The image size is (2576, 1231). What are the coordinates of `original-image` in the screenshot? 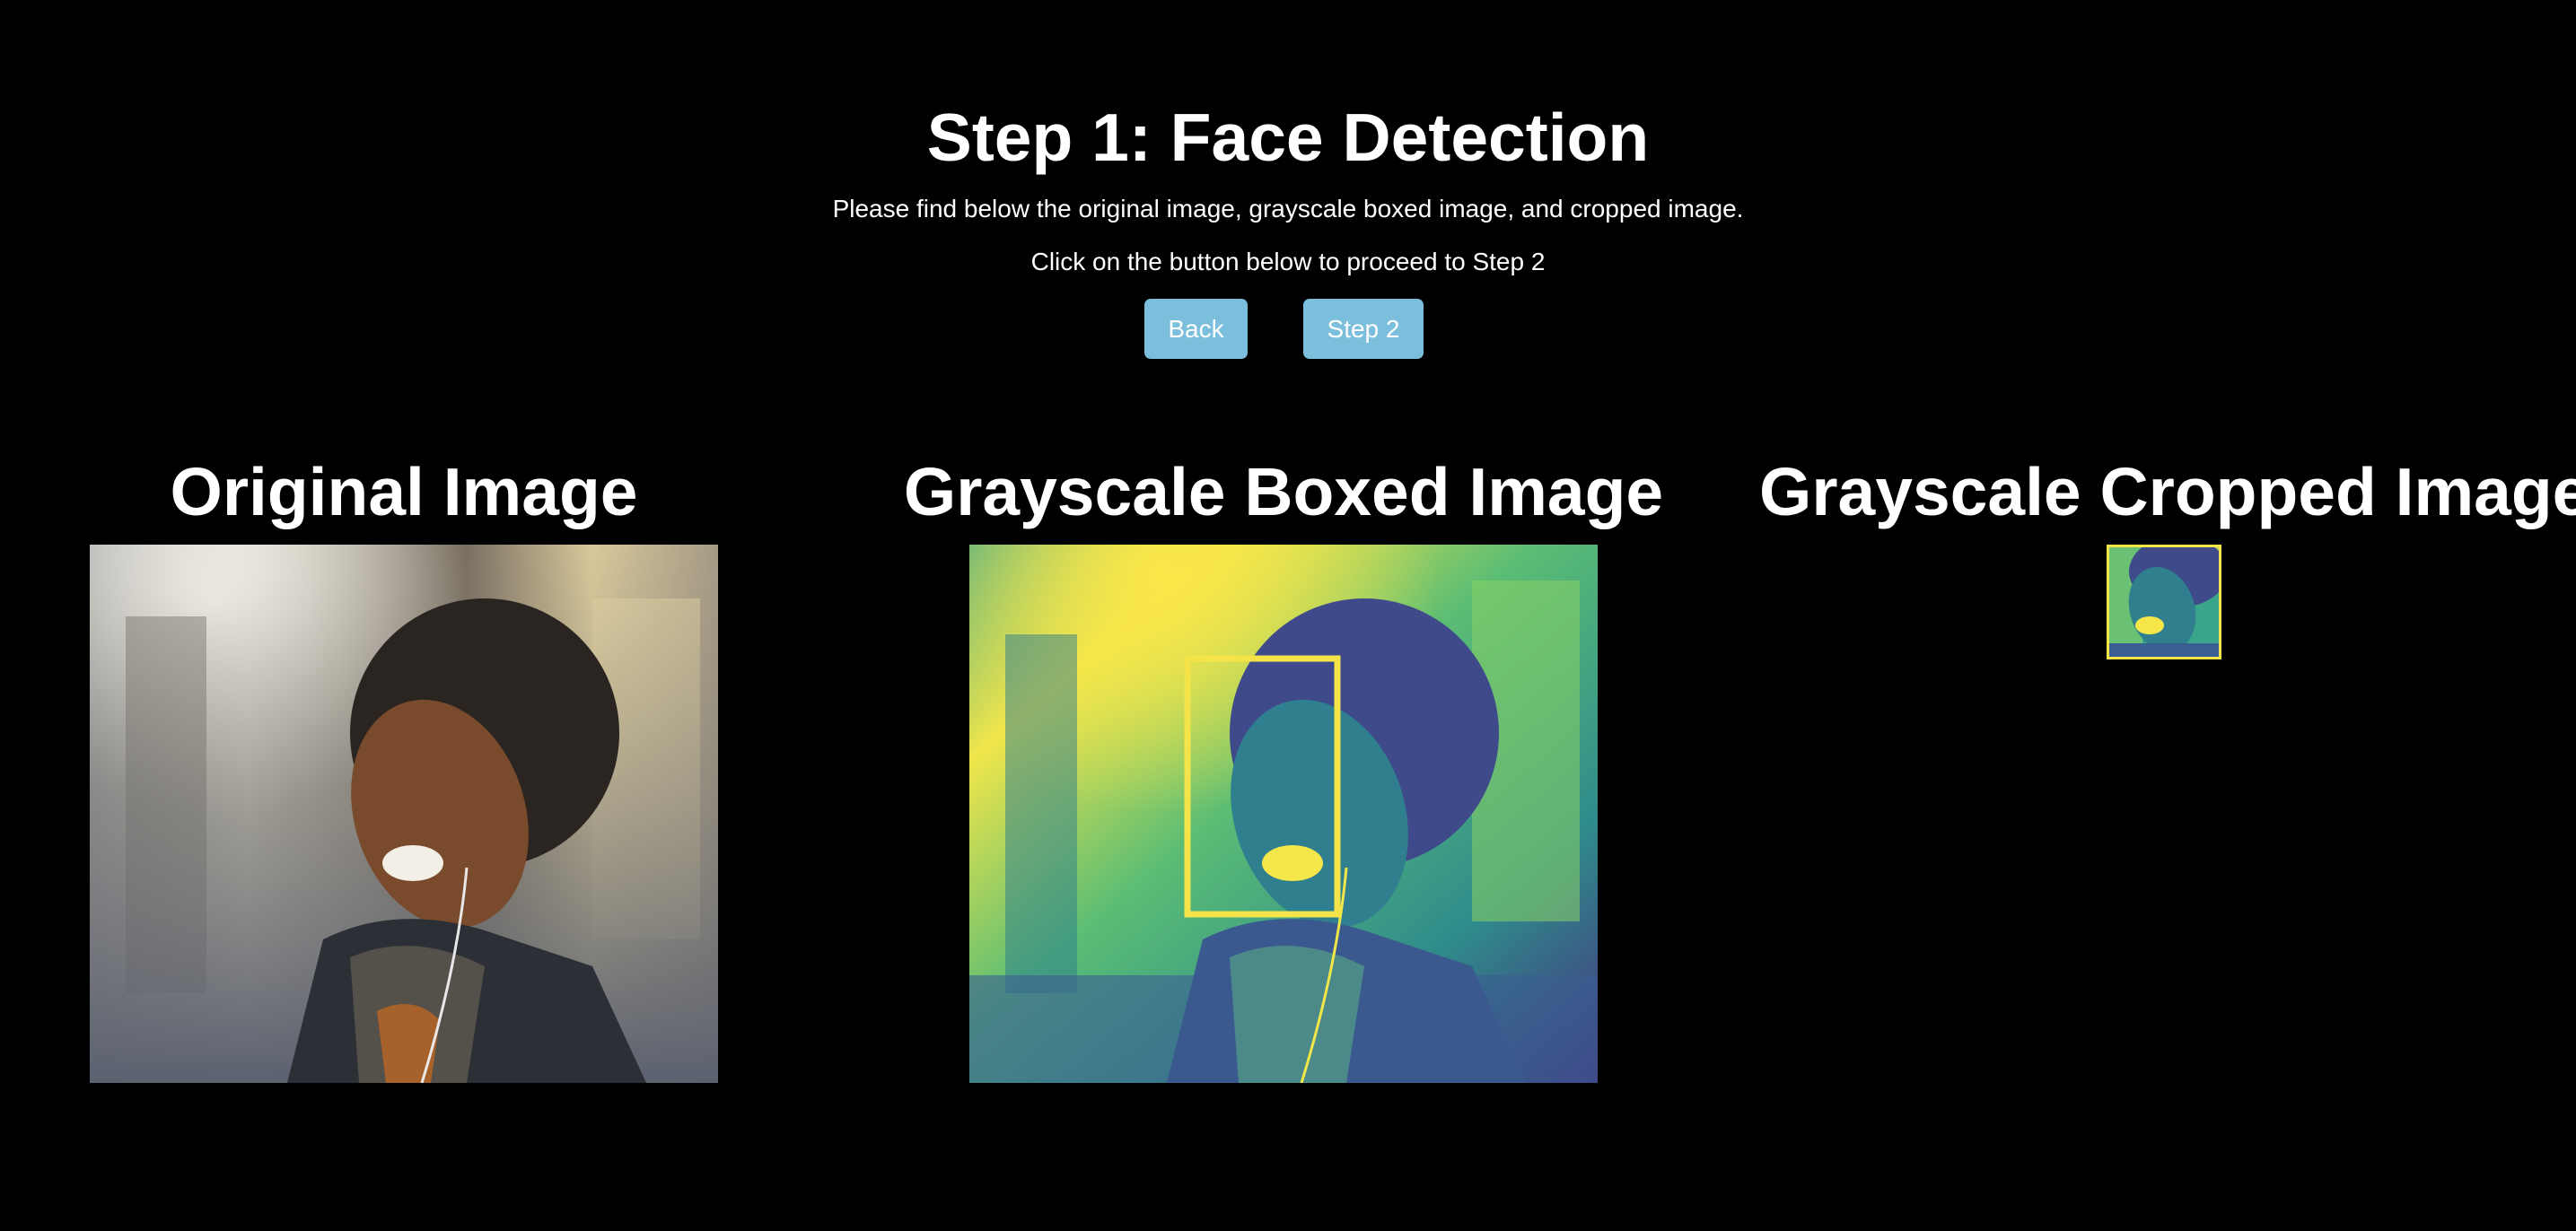 It's located at (404, 814).